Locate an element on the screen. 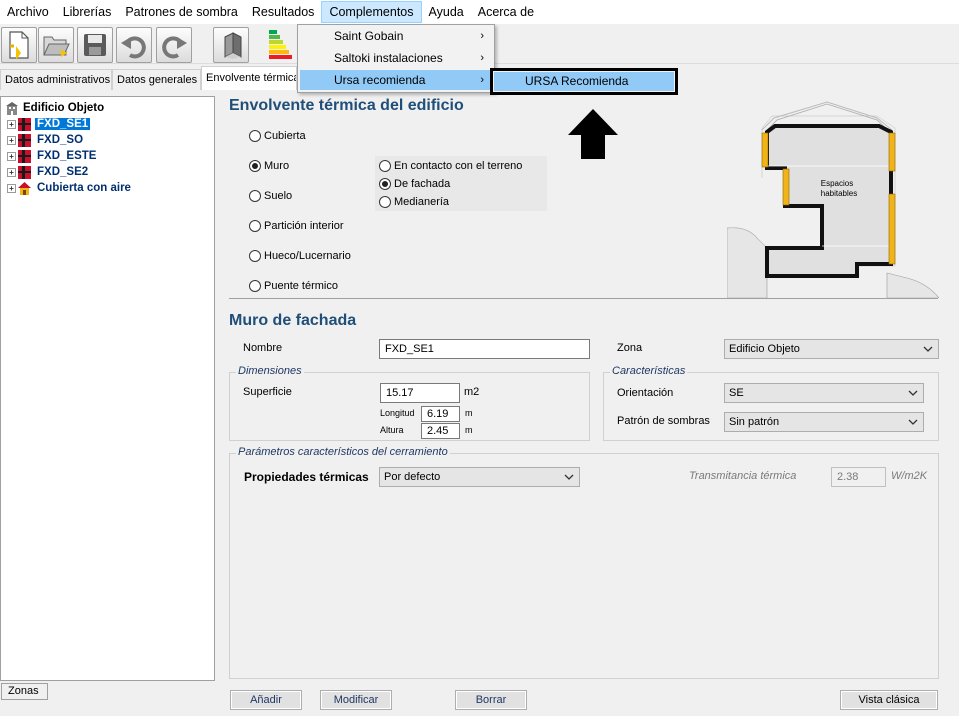 The width and height of the screenshot is (959, 716). radio-label: Muro is located at coordinates (277, 166).